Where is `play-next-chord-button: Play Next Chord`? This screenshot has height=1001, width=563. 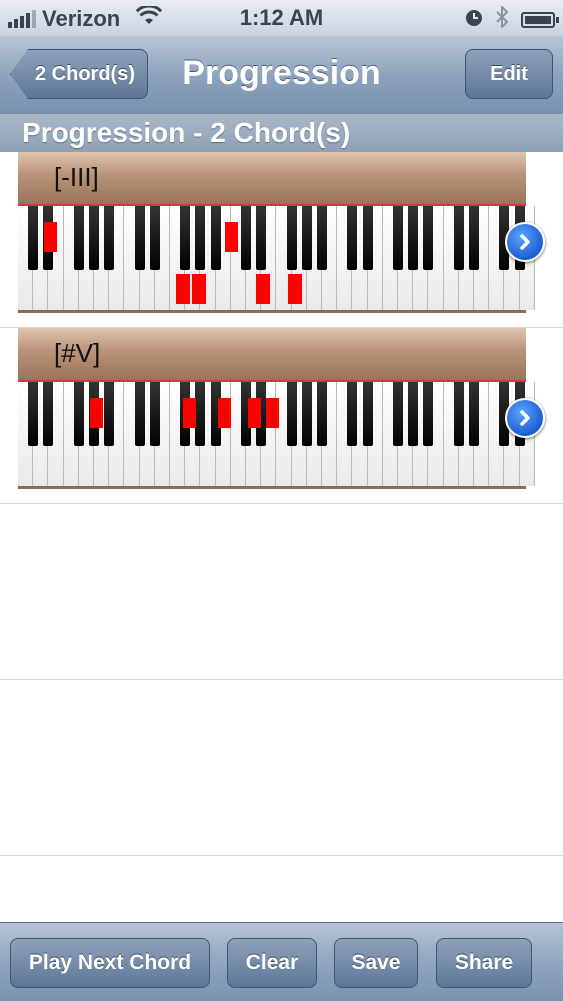 play-next-chord-button: Play Next Chord is located at coordinates (110, 963).